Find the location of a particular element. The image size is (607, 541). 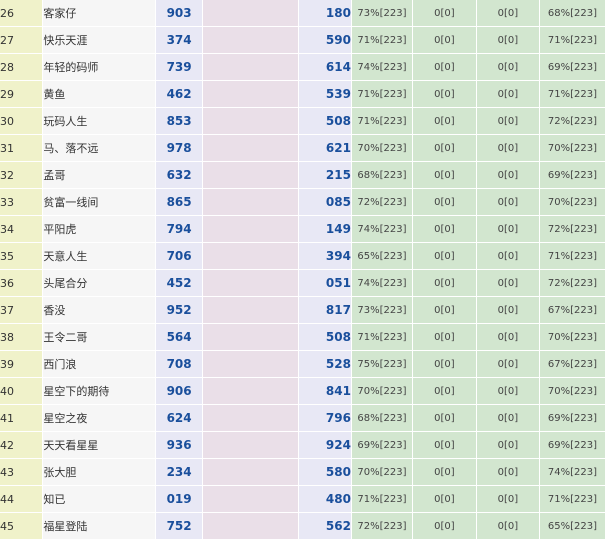

name-cell: 孟哥 is located at coordinates (99, 175).